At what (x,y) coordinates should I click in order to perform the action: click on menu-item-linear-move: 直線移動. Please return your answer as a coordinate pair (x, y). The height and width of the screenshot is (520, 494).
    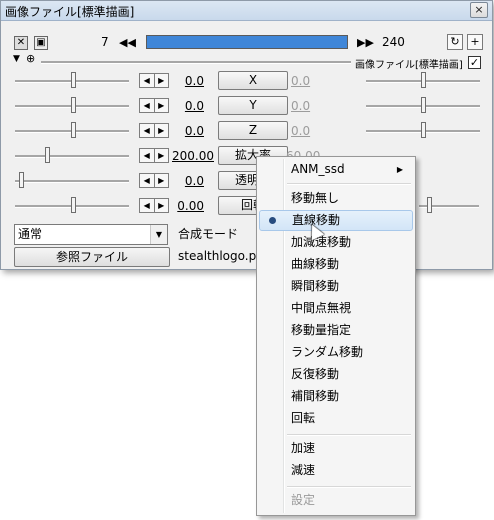
    Looking at the image, I should click on (336, 220).